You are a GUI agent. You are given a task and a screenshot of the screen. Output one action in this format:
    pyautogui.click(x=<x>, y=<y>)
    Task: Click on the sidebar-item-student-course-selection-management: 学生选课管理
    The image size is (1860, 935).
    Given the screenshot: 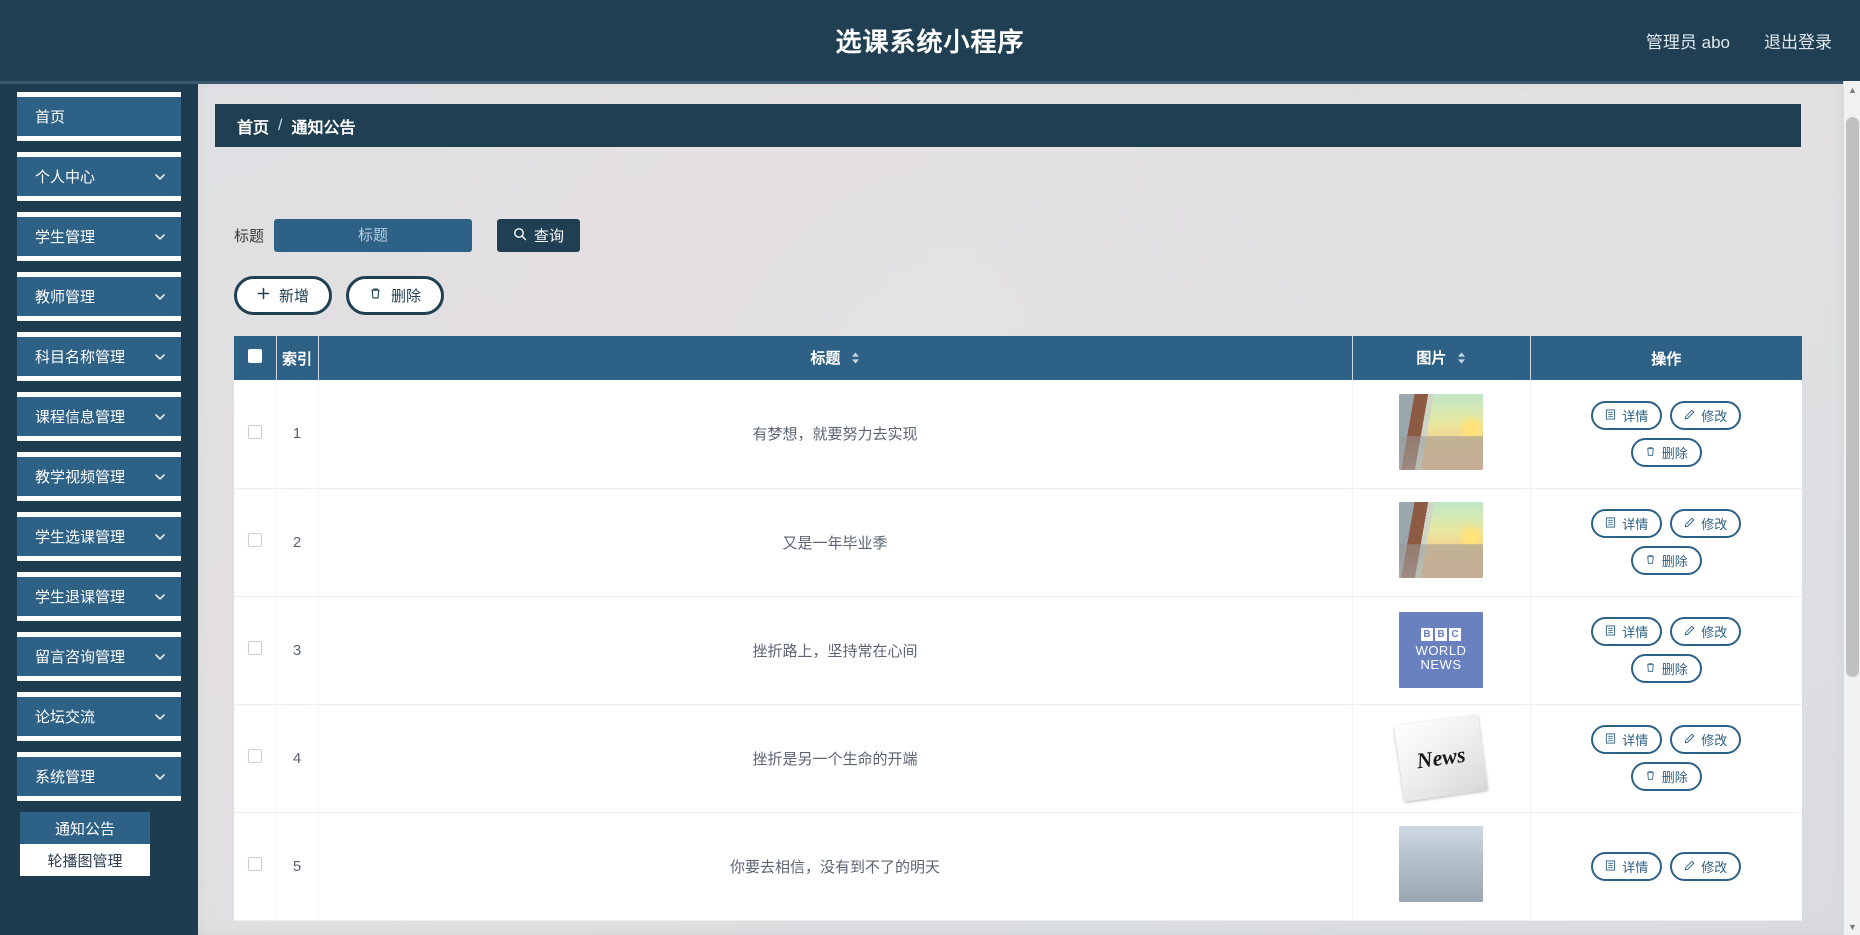 What is the action you would take?
    pyautogui.click(x=99, y=536)
    